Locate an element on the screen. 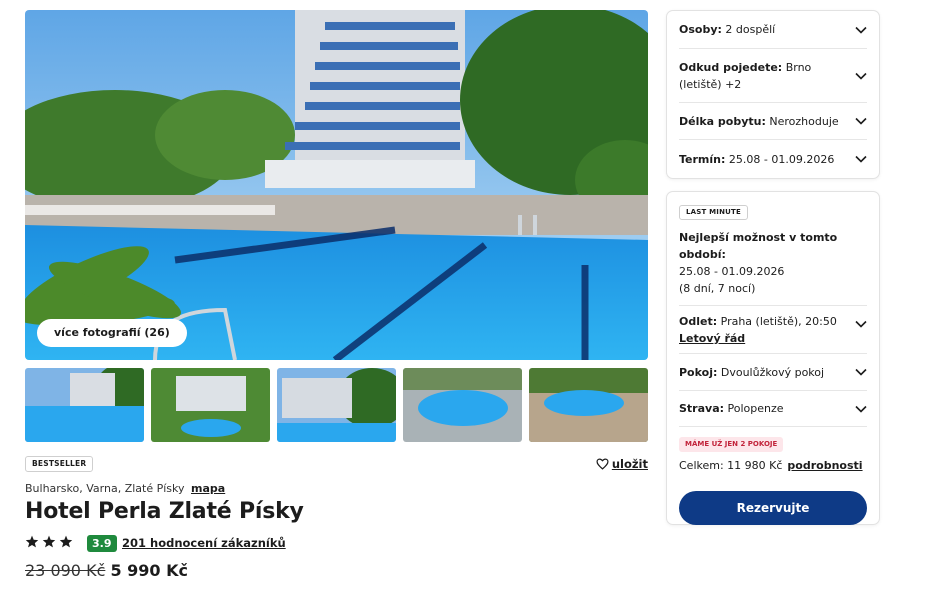 This screenshot has width=949, height=607. departure-select: Odkud pojedete: Brno (letiště) +2 is located at coordinates (773, 76).